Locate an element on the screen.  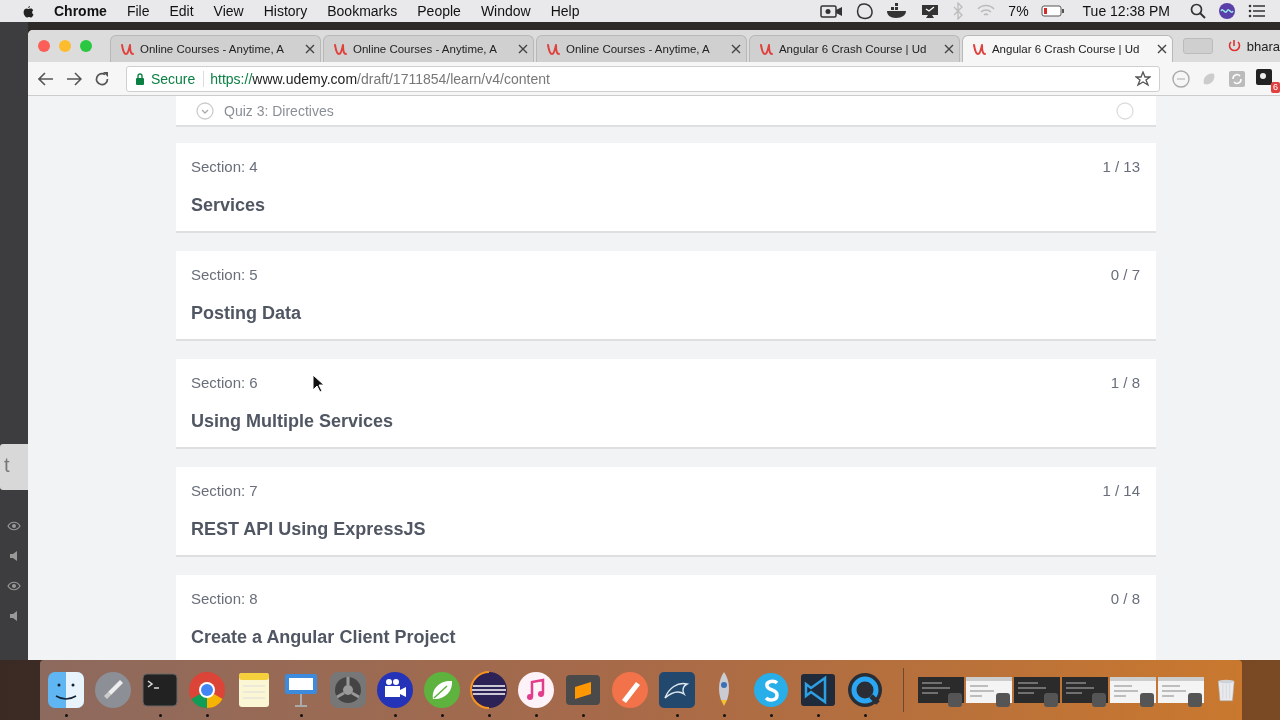
menu-item: File is located at coordinates (138, 11).